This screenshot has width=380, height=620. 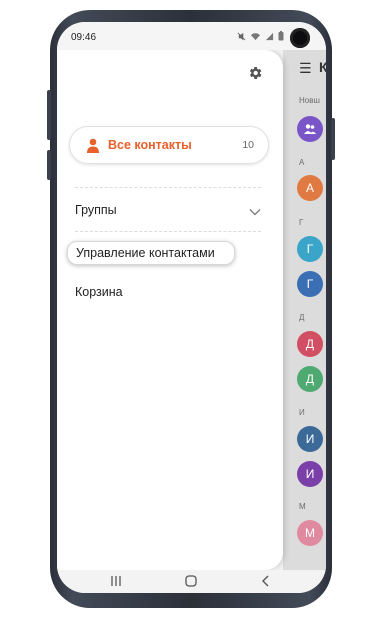 What do you see at coordinates (309, 100) in the screenshot?
I see `section-new: Новш` at bounding box center [309, 100].